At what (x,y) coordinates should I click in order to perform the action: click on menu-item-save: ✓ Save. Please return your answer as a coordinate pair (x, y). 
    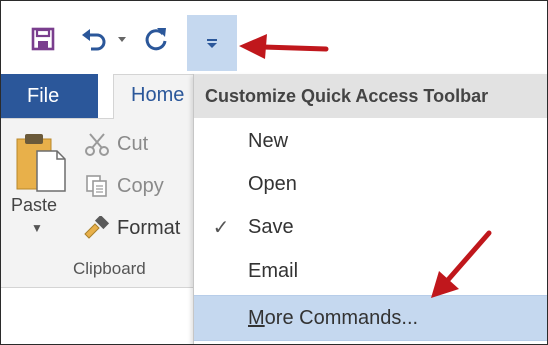
    Looking at the image, I should click on (370, 227).